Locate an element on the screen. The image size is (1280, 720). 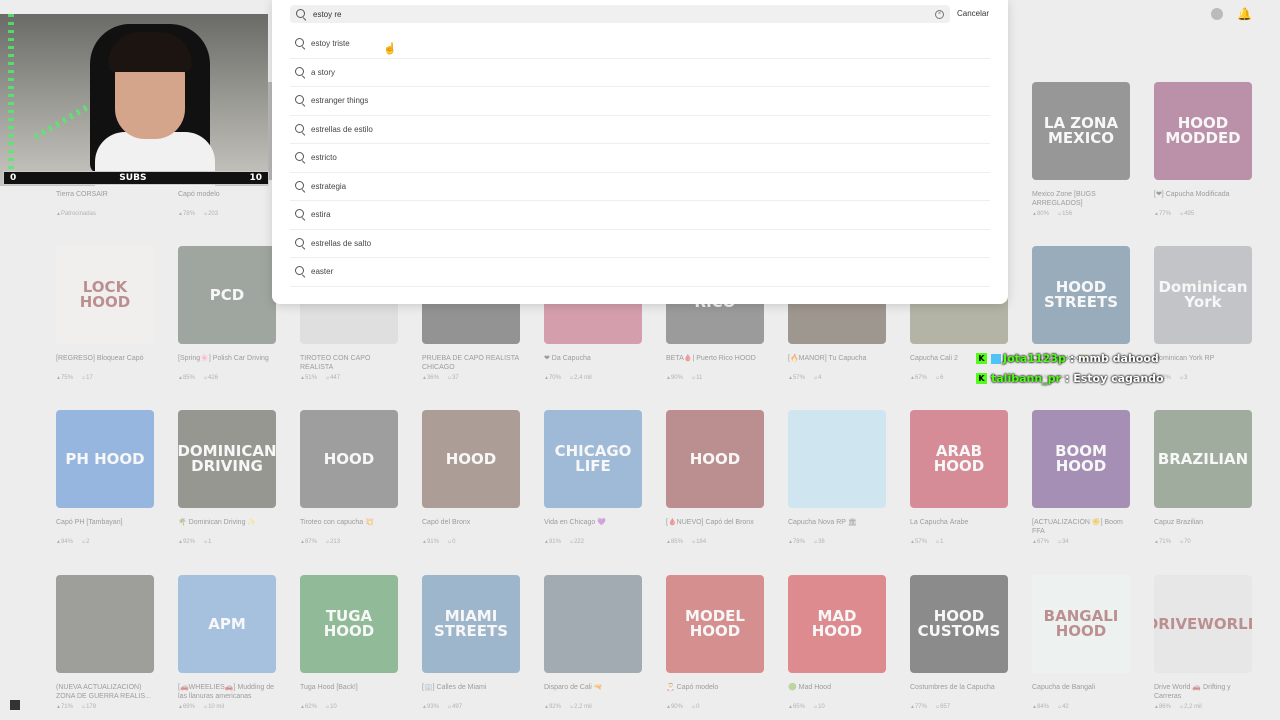
experience-title: 🌴 Dominican Driving ✨ is located at coordinates (227, 527).